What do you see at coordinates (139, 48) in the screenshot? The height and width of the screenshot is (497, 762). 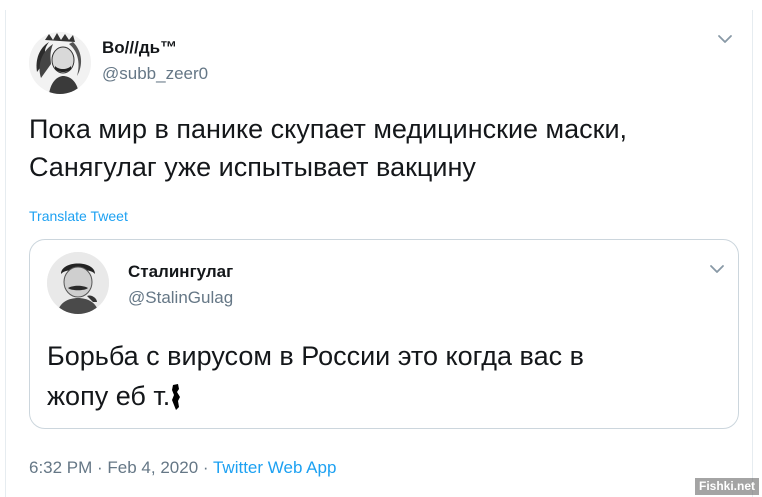 I see `author-name: Во///дь™` at bounding box center [139, 48].